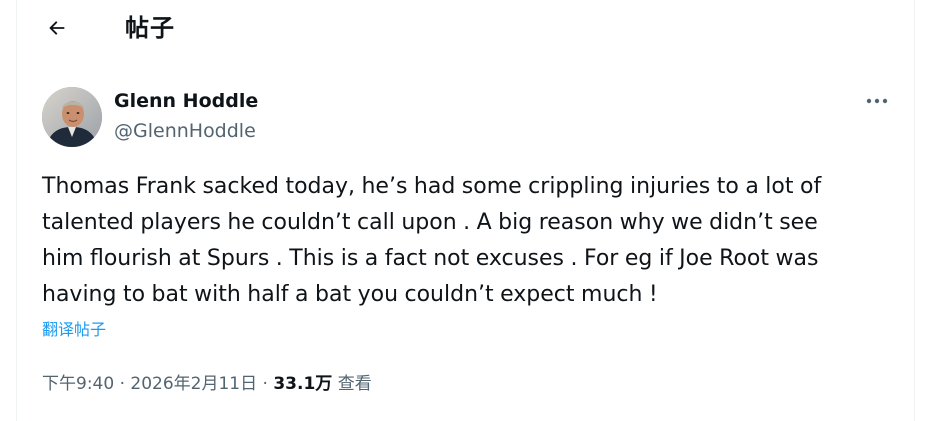 The image size is (927, 421). I want to click on avatar, so click(72, 117).